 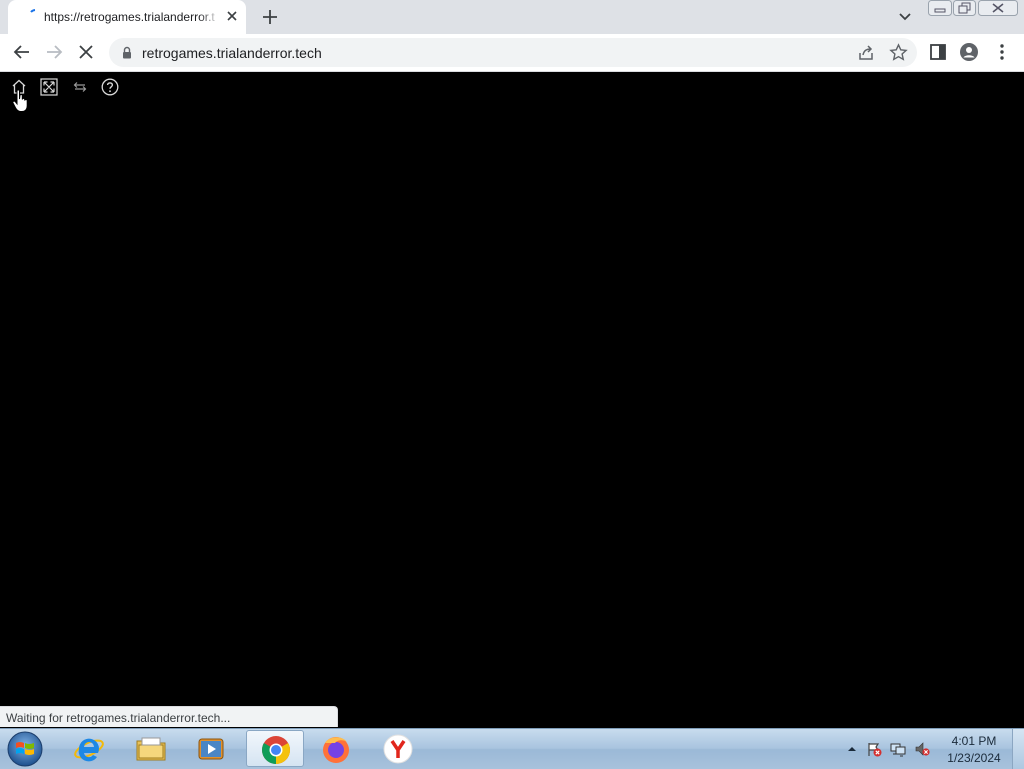 I want to click on media-player-icon, so click(x=211, y=749).